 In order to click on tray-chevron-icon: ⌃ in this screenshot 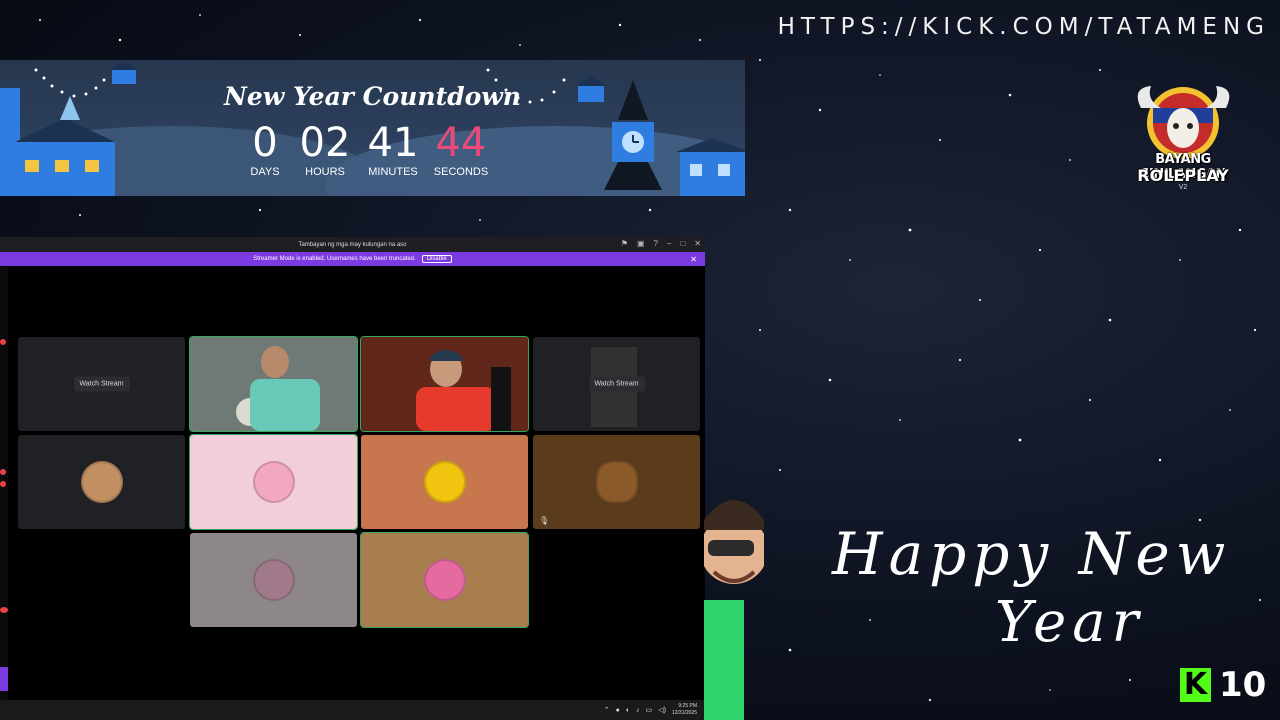, I will do `click(607, 710)`.